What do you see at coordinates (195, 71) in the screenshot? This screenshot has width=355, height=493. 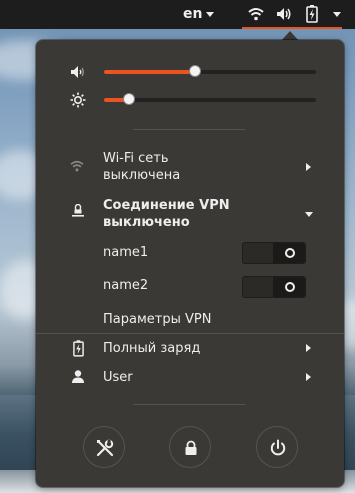 I see `volume-slider-handle` at bounding box center [195, 71].